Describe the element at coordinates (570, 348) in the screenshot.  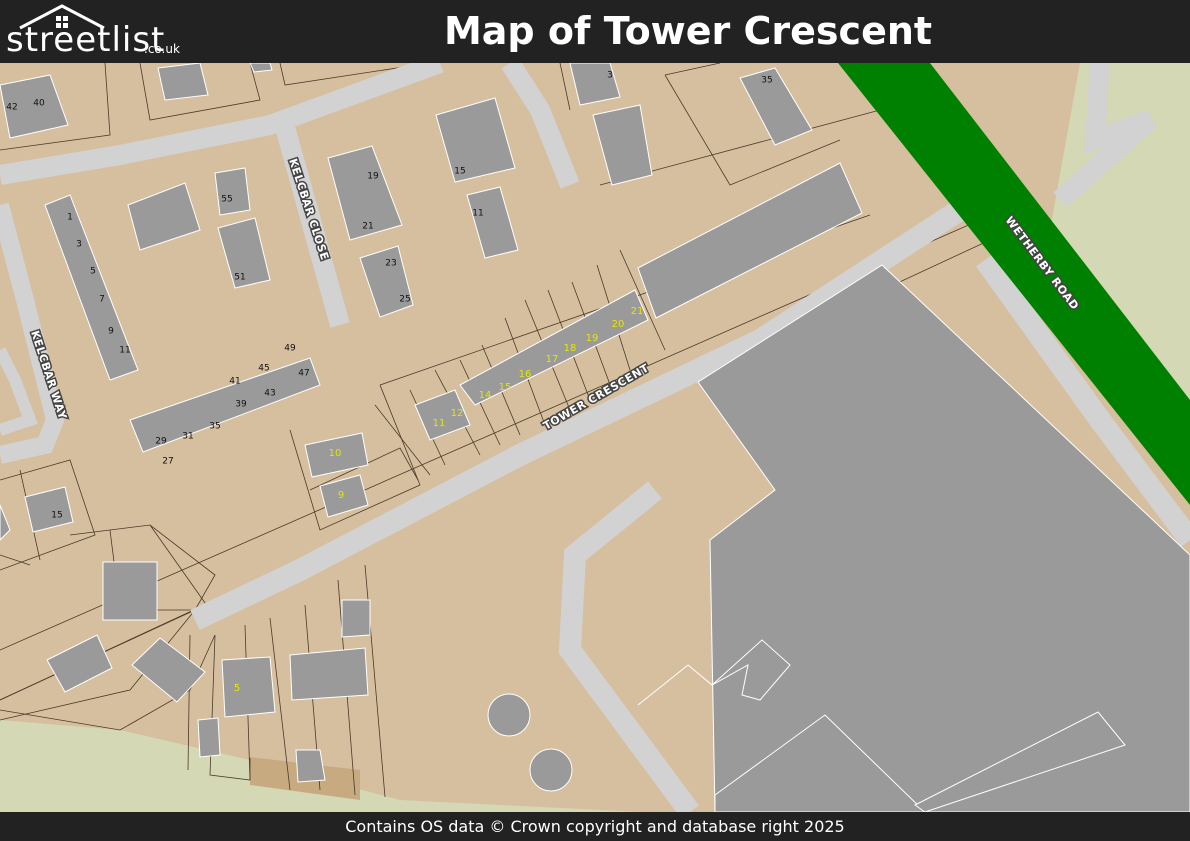
I see `house-number-highlight: 18` at that location.